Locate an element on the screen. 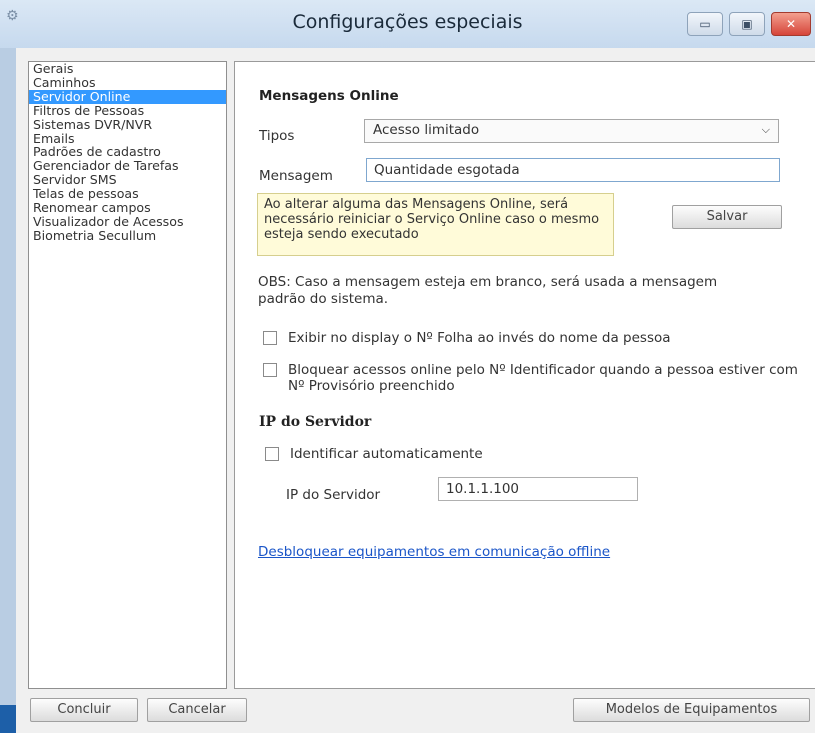 The image size is (815, 733). auto-identify-label: Identificar automaticamente is located at coordinates (386, 454).